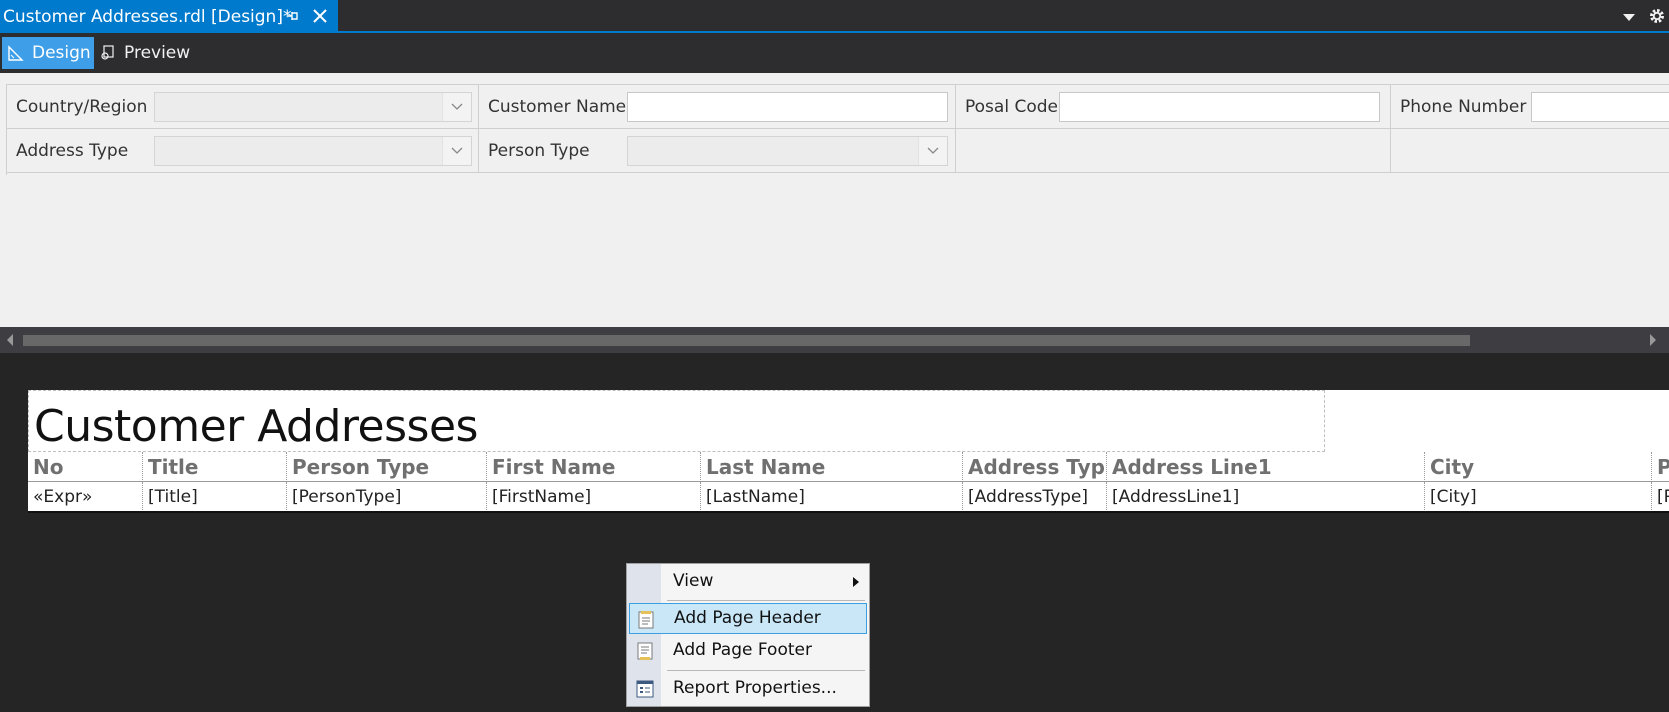  Describe the element at coordinates (645, 651) in the screenshot. I see `page-footer-icon` at that location.